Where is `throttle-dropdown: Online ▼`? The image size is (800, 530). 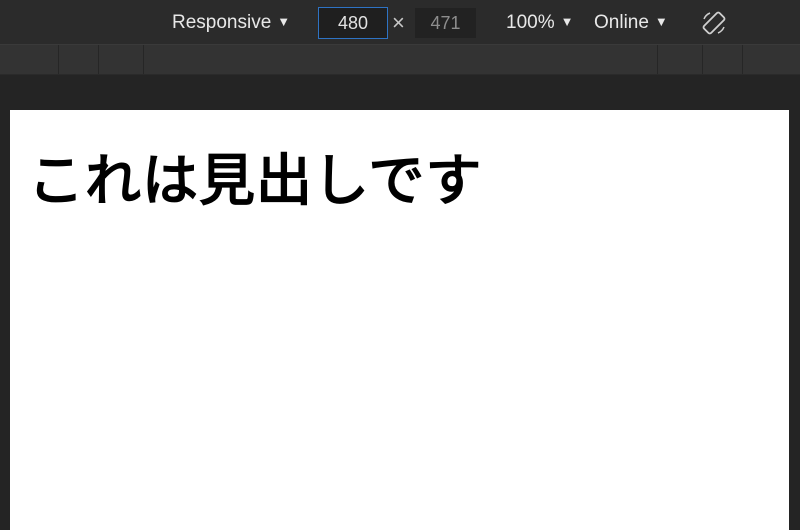 throttle-dropdown: Online ▼ is located at coordinates (631, 22).